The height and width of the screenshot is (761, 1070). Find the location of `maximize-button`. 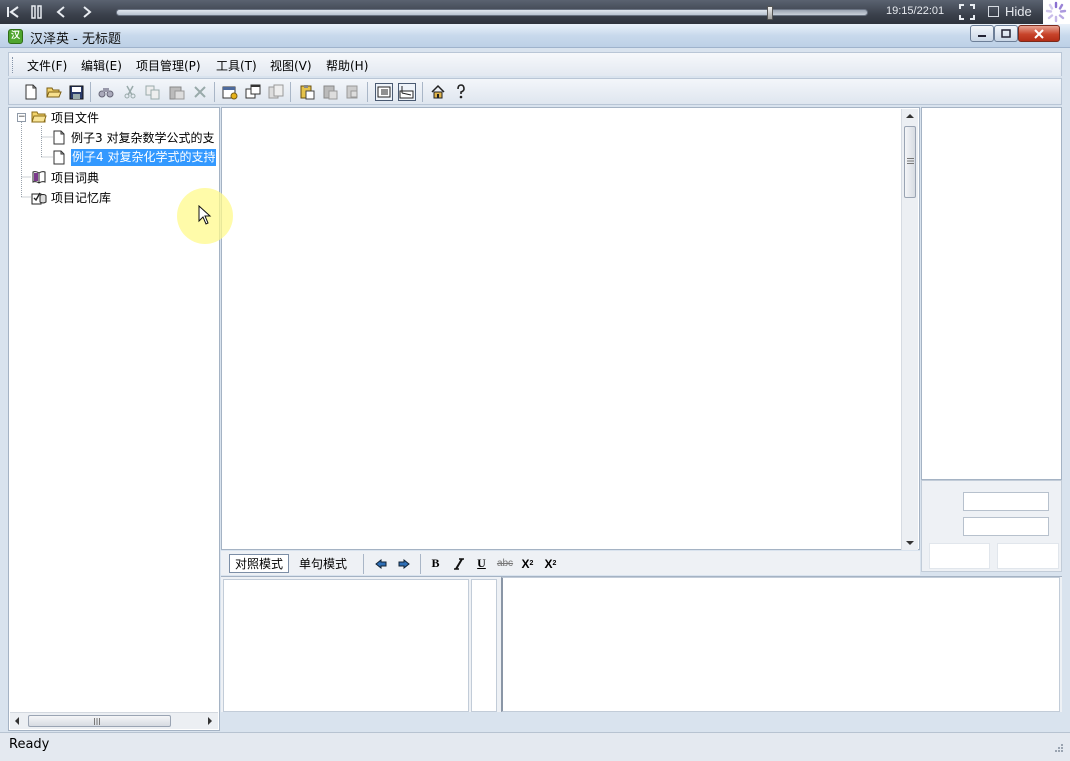

maximize-button is located at coordinates (1006, 33).